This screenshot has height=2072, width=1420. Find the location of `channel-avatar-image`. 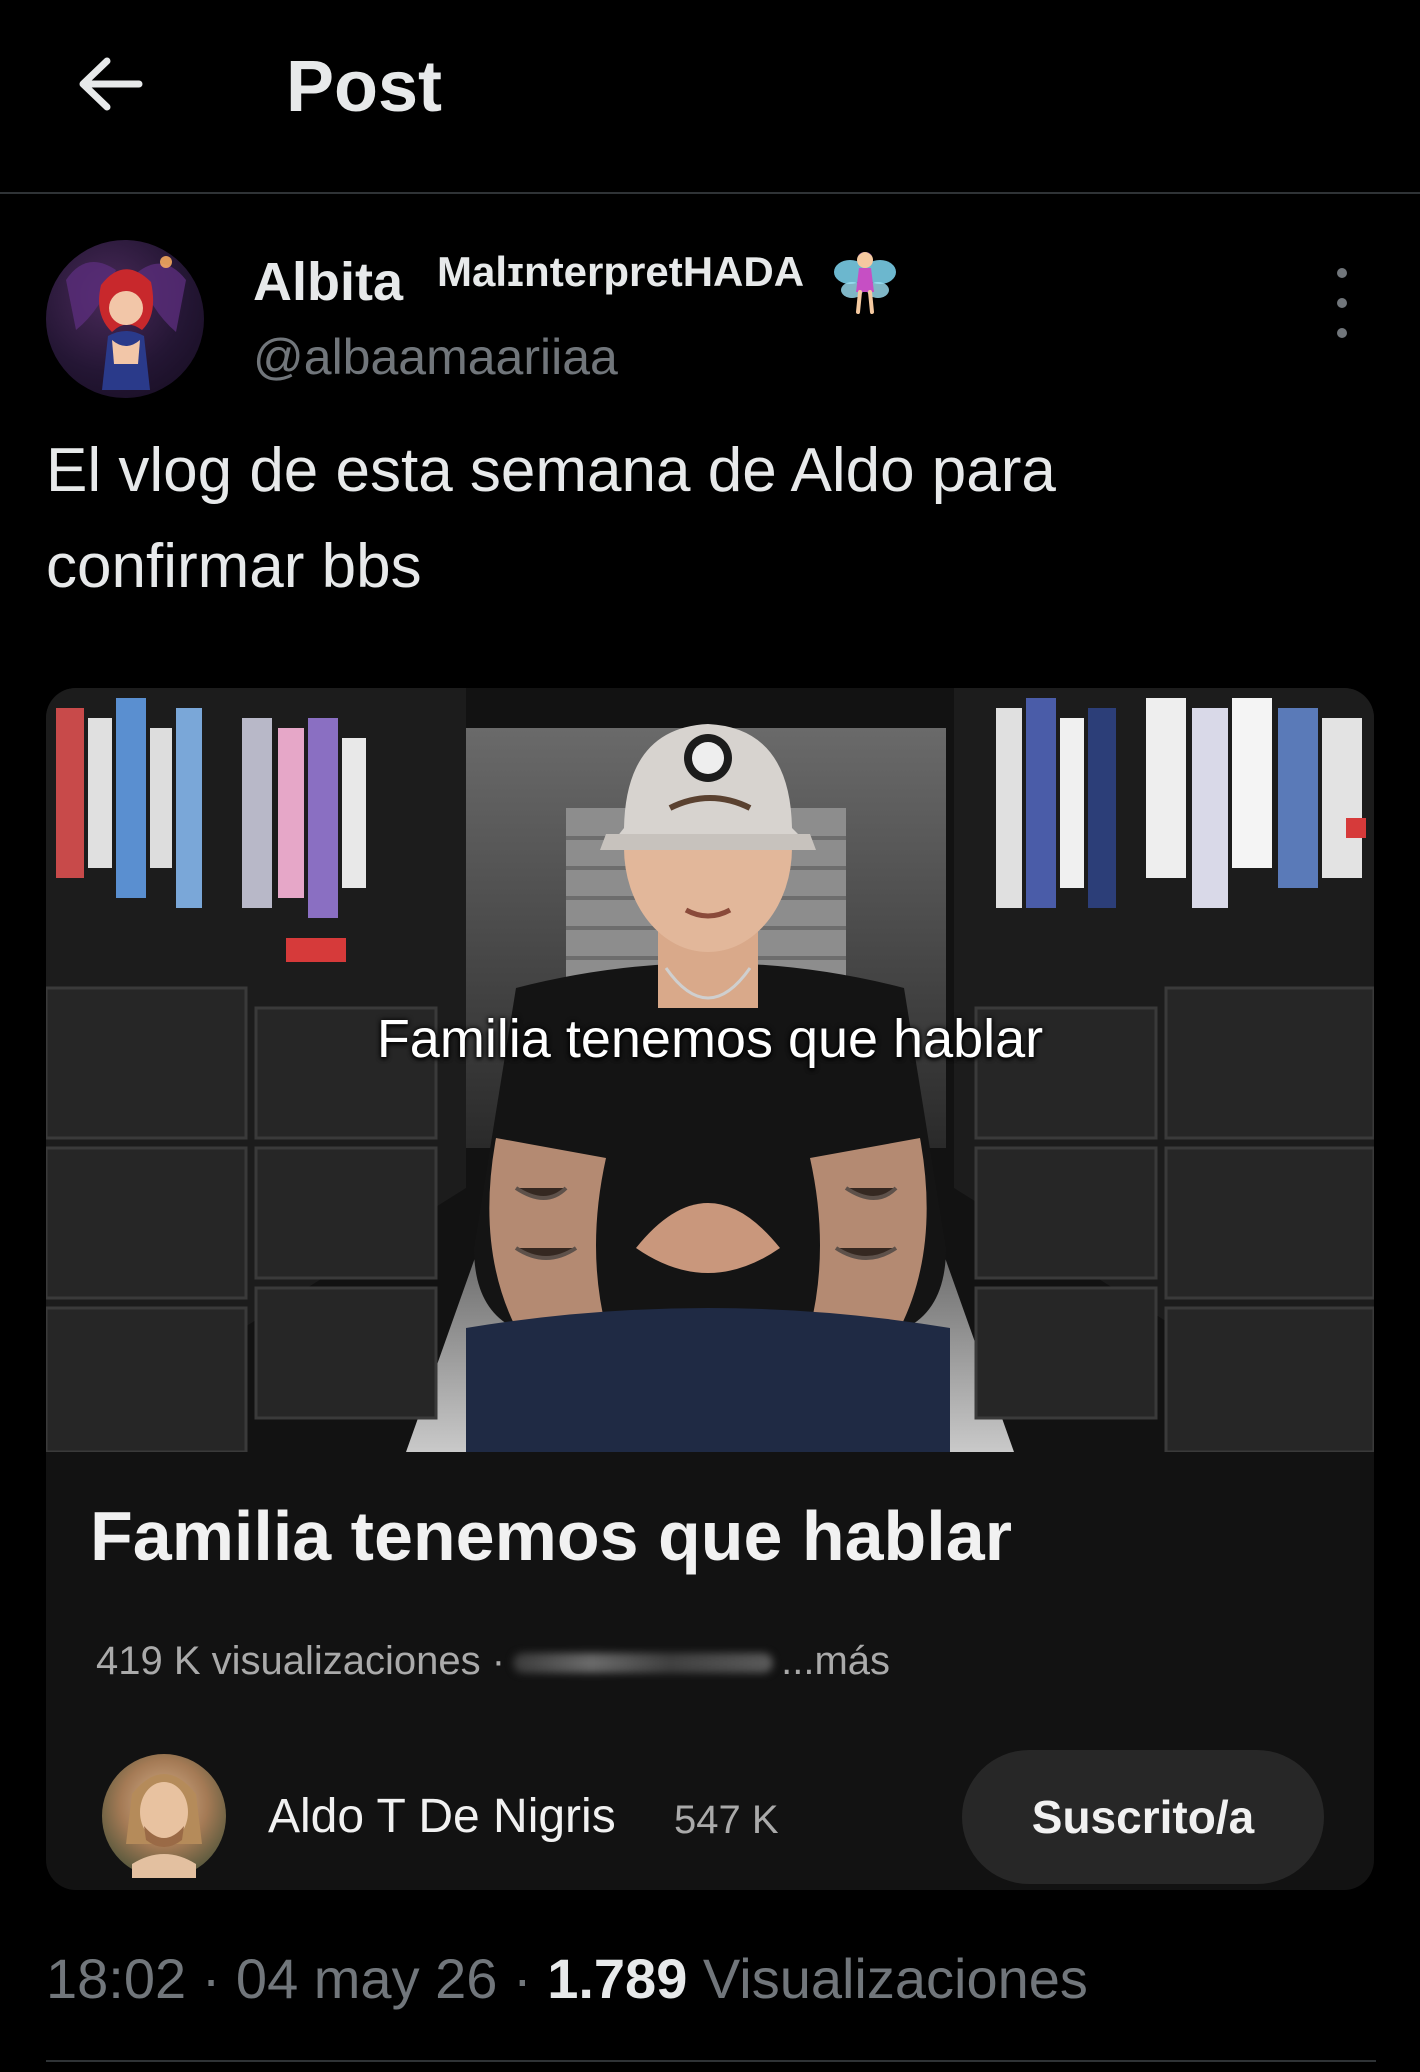

channel-avatar-image is located at coordinates (164, 1826).